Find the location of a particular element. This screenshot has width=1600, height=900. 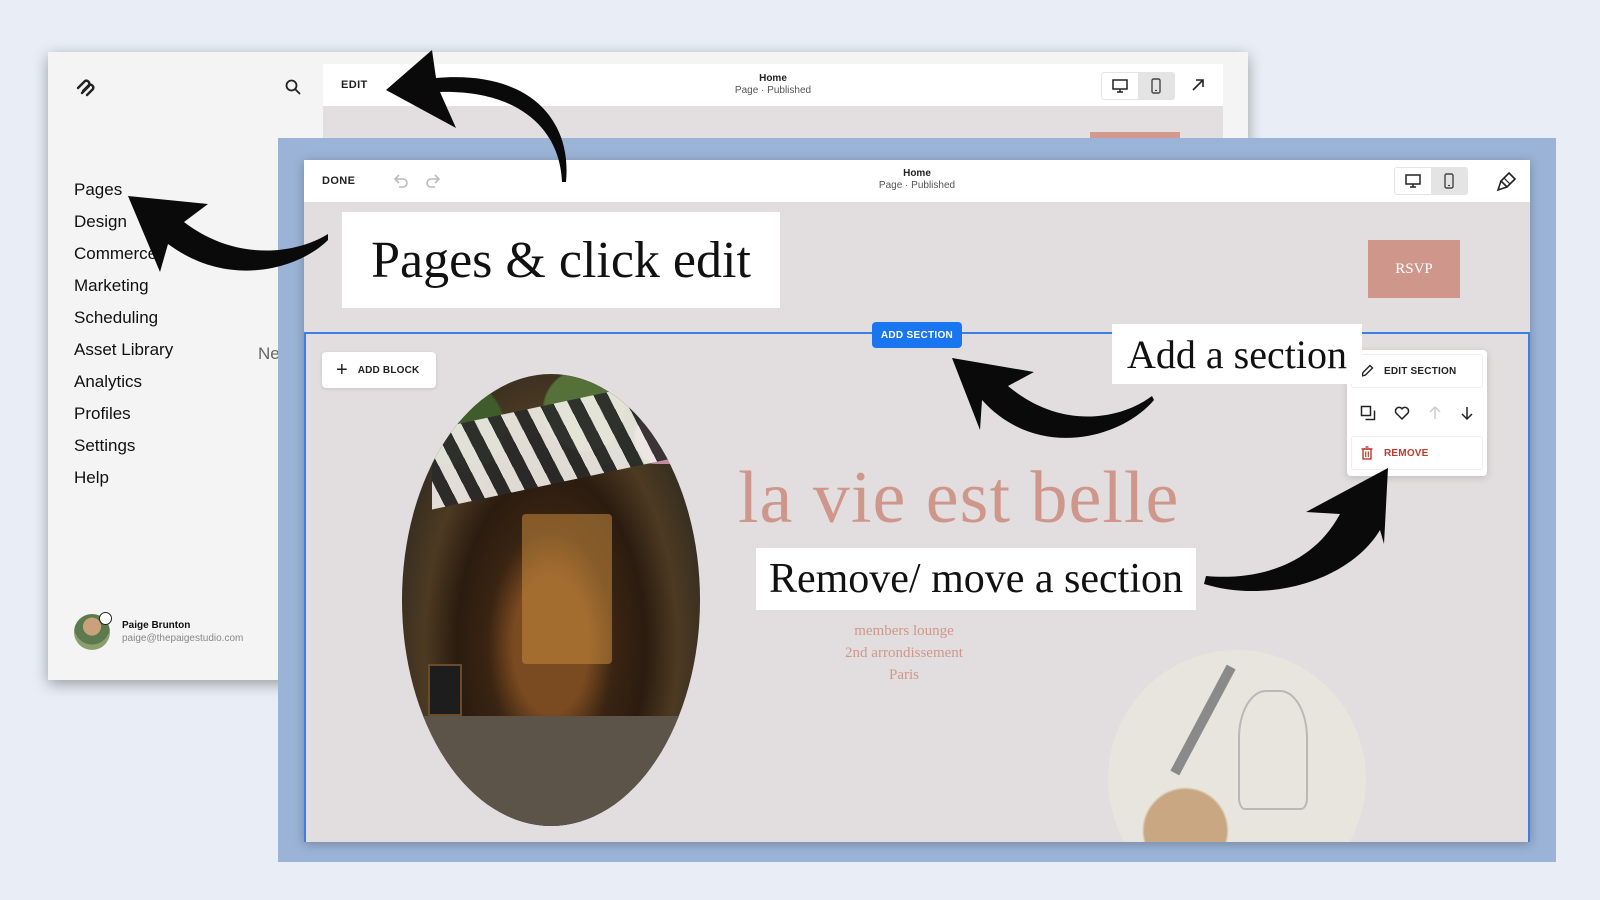

paintbrush-icon is located at coordinates (1507, 181).